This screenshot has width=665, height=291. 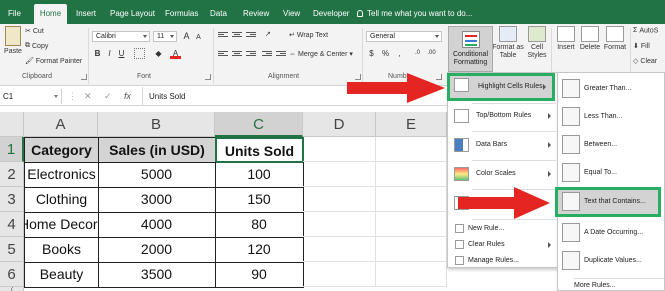 I want to click on table-cell: 150, so click(x=259, y=200).